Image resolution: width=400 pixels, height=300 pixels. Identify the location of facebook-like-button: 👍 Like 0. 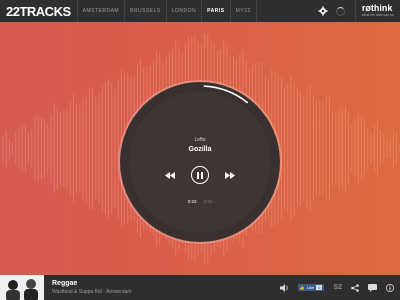
(311, 287).